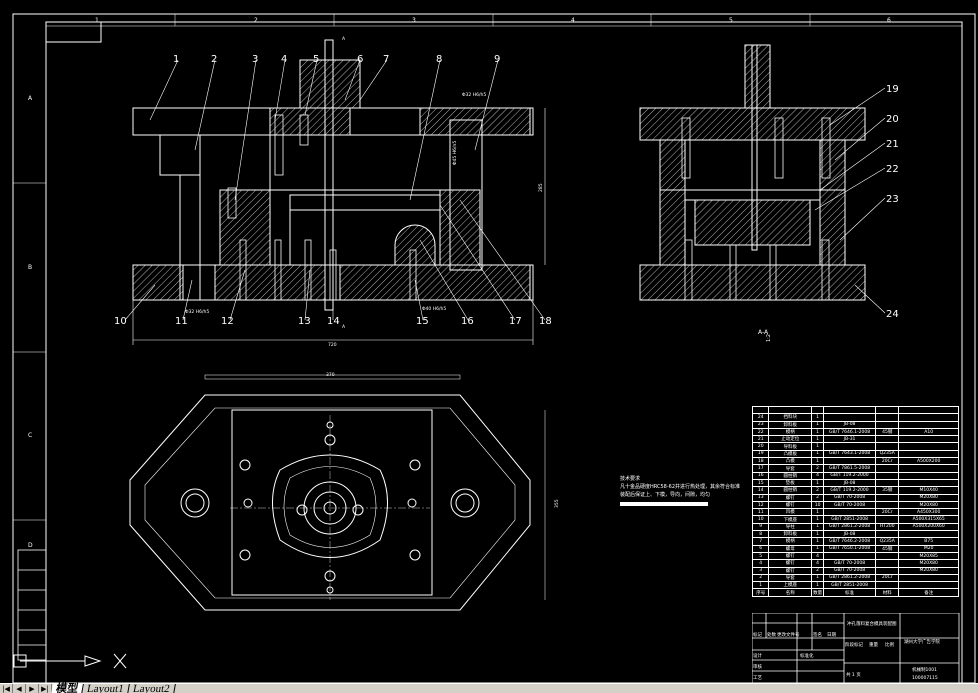 This screenshot has width=978, height=693. I want to click on part-label-10: 10, so click(120, 321).